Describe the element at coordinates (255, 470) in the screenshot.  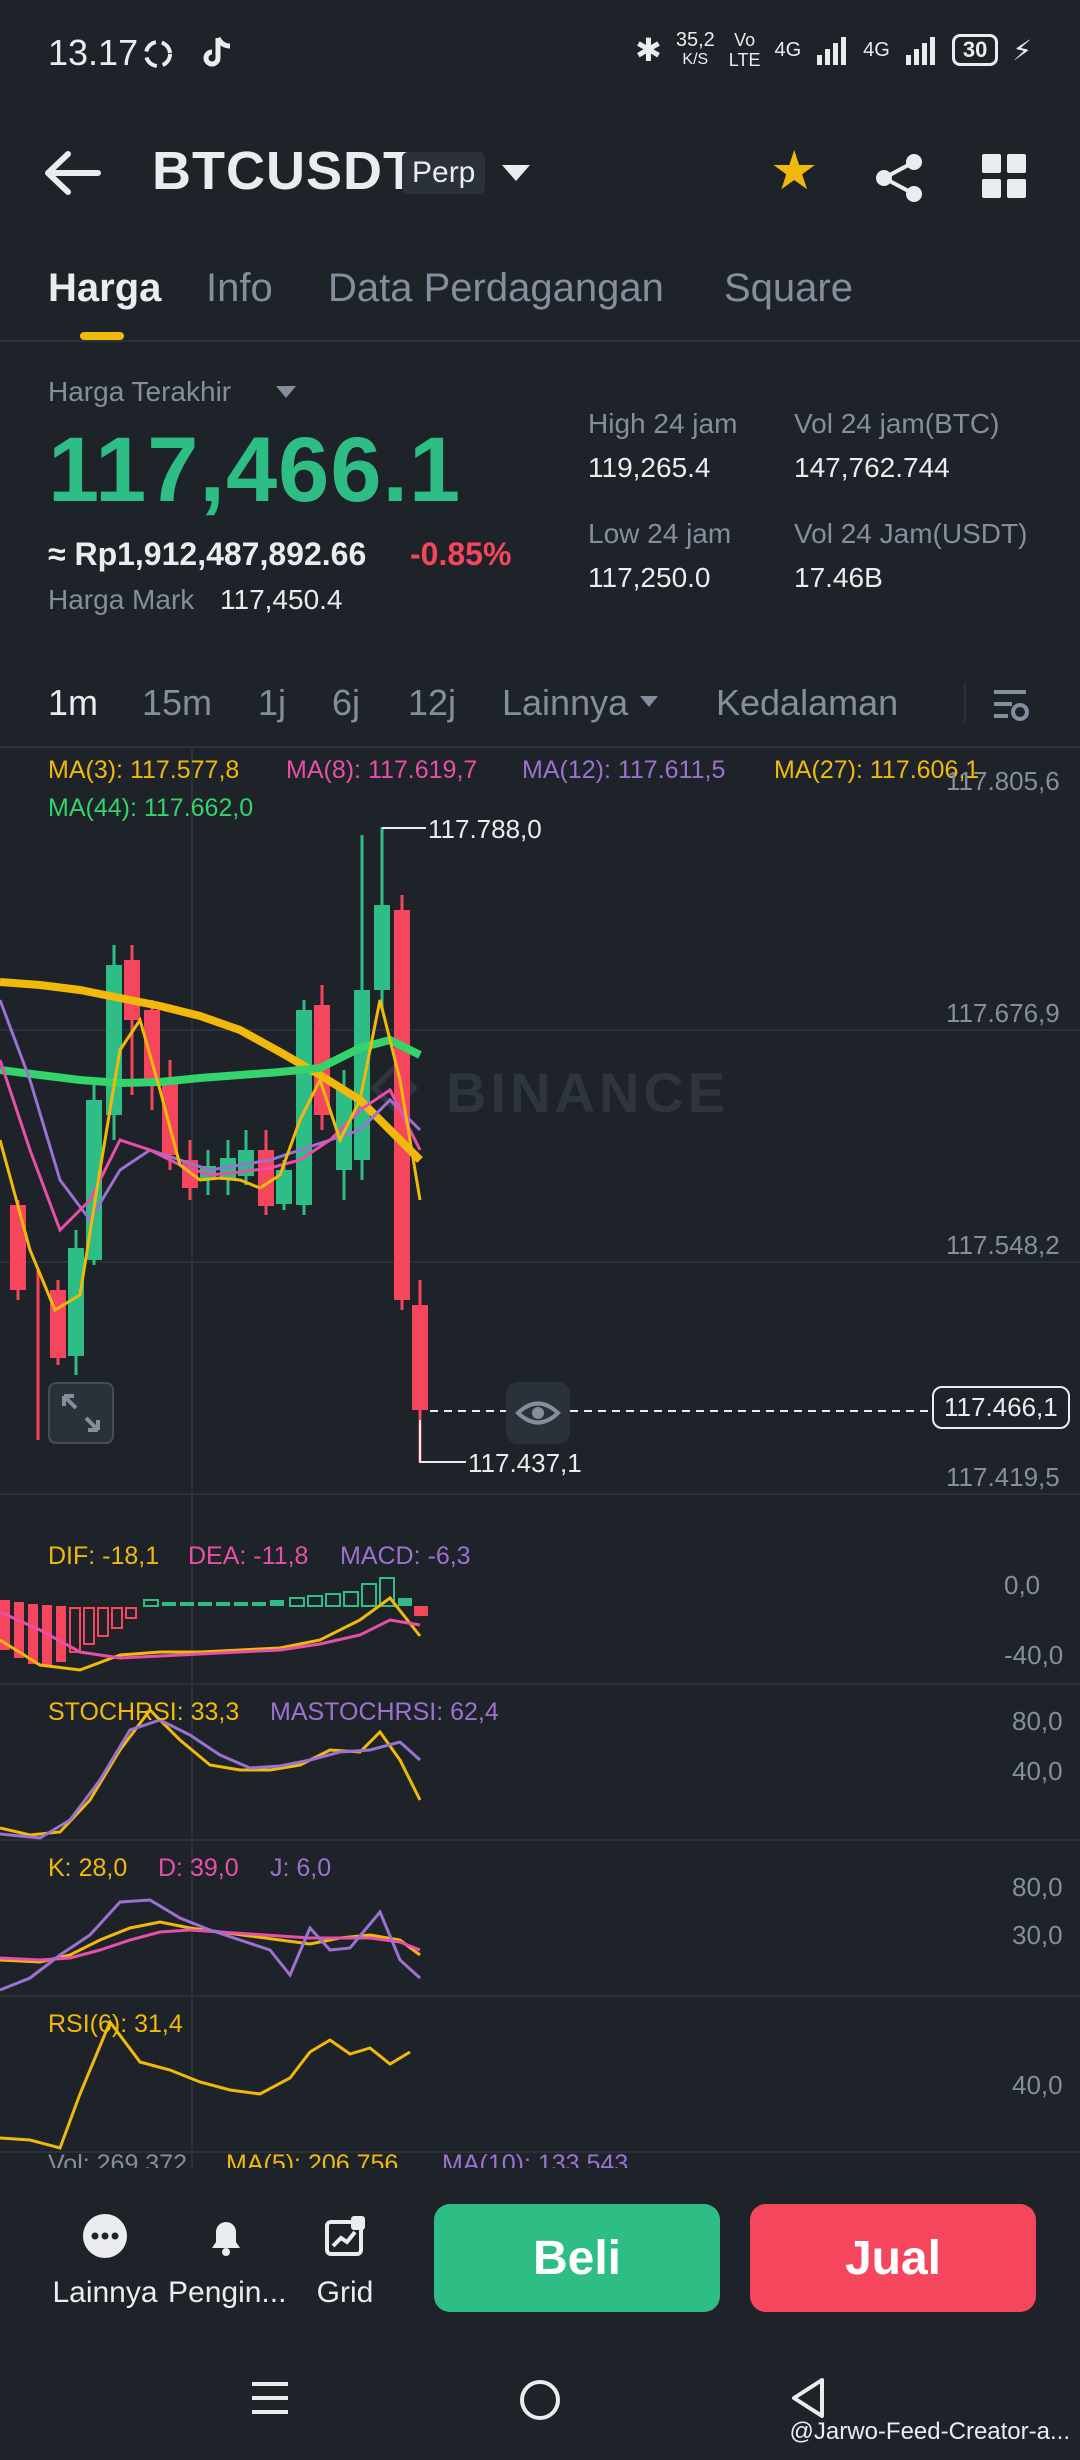
I see `last-price: 117,466.1` at that location.